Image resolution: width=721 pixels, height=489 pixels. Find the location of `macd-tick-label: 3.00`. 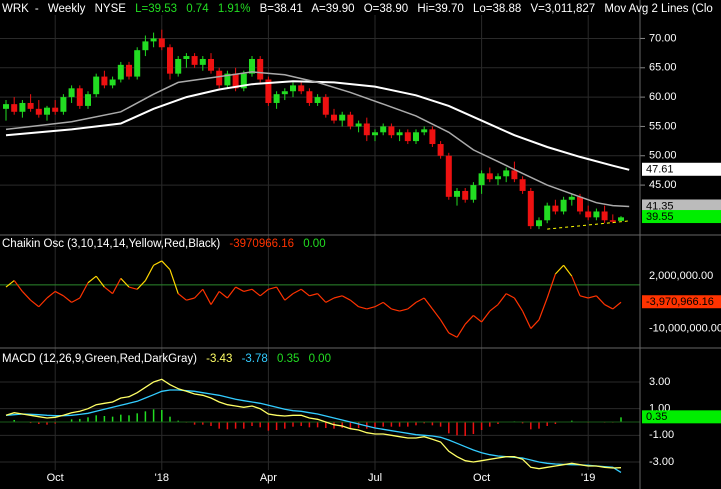

macd-tick-label: 3.00 is located at coordinates (659, 382).